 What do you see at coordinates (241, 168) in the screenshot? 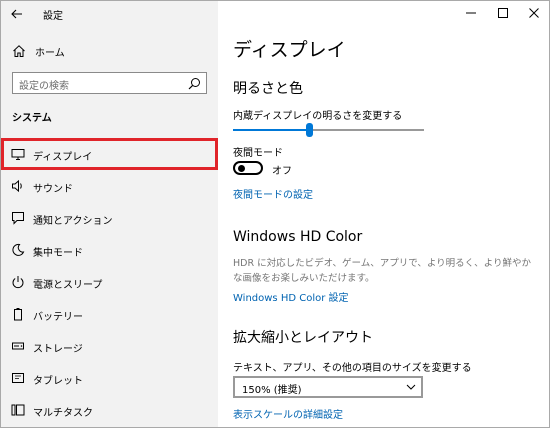
I see `toggle-knob` at bounding box center [241, 168].